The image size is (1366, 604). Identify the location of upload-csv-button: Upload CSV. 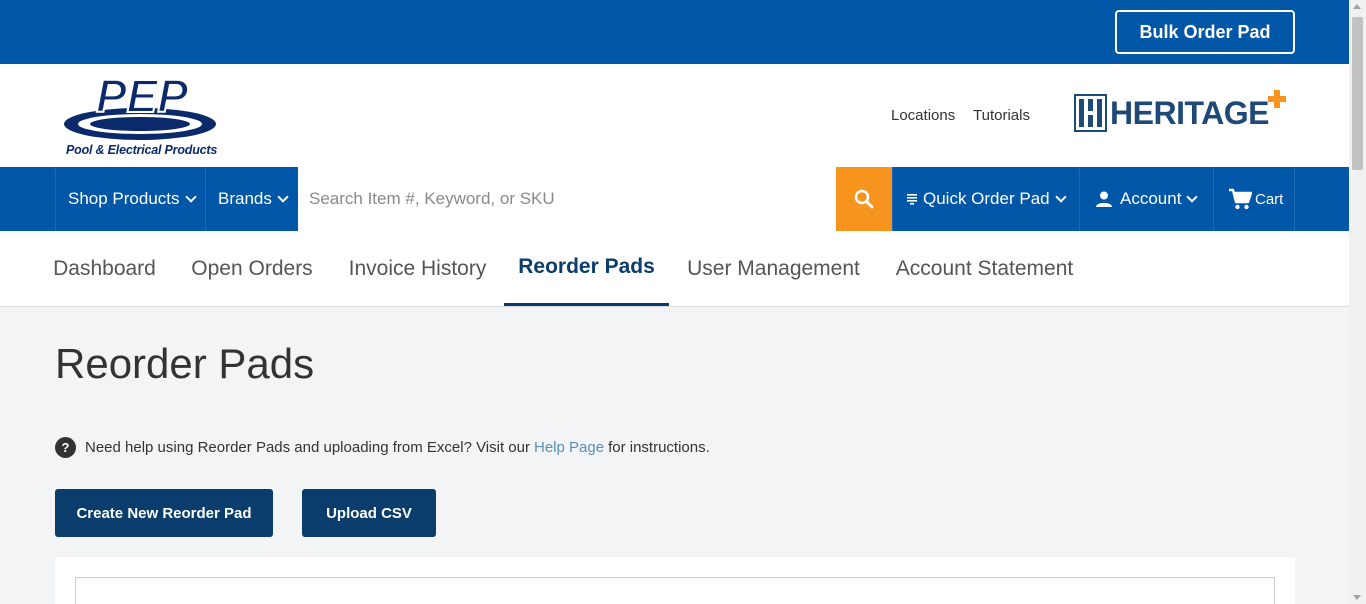
(369, 513).